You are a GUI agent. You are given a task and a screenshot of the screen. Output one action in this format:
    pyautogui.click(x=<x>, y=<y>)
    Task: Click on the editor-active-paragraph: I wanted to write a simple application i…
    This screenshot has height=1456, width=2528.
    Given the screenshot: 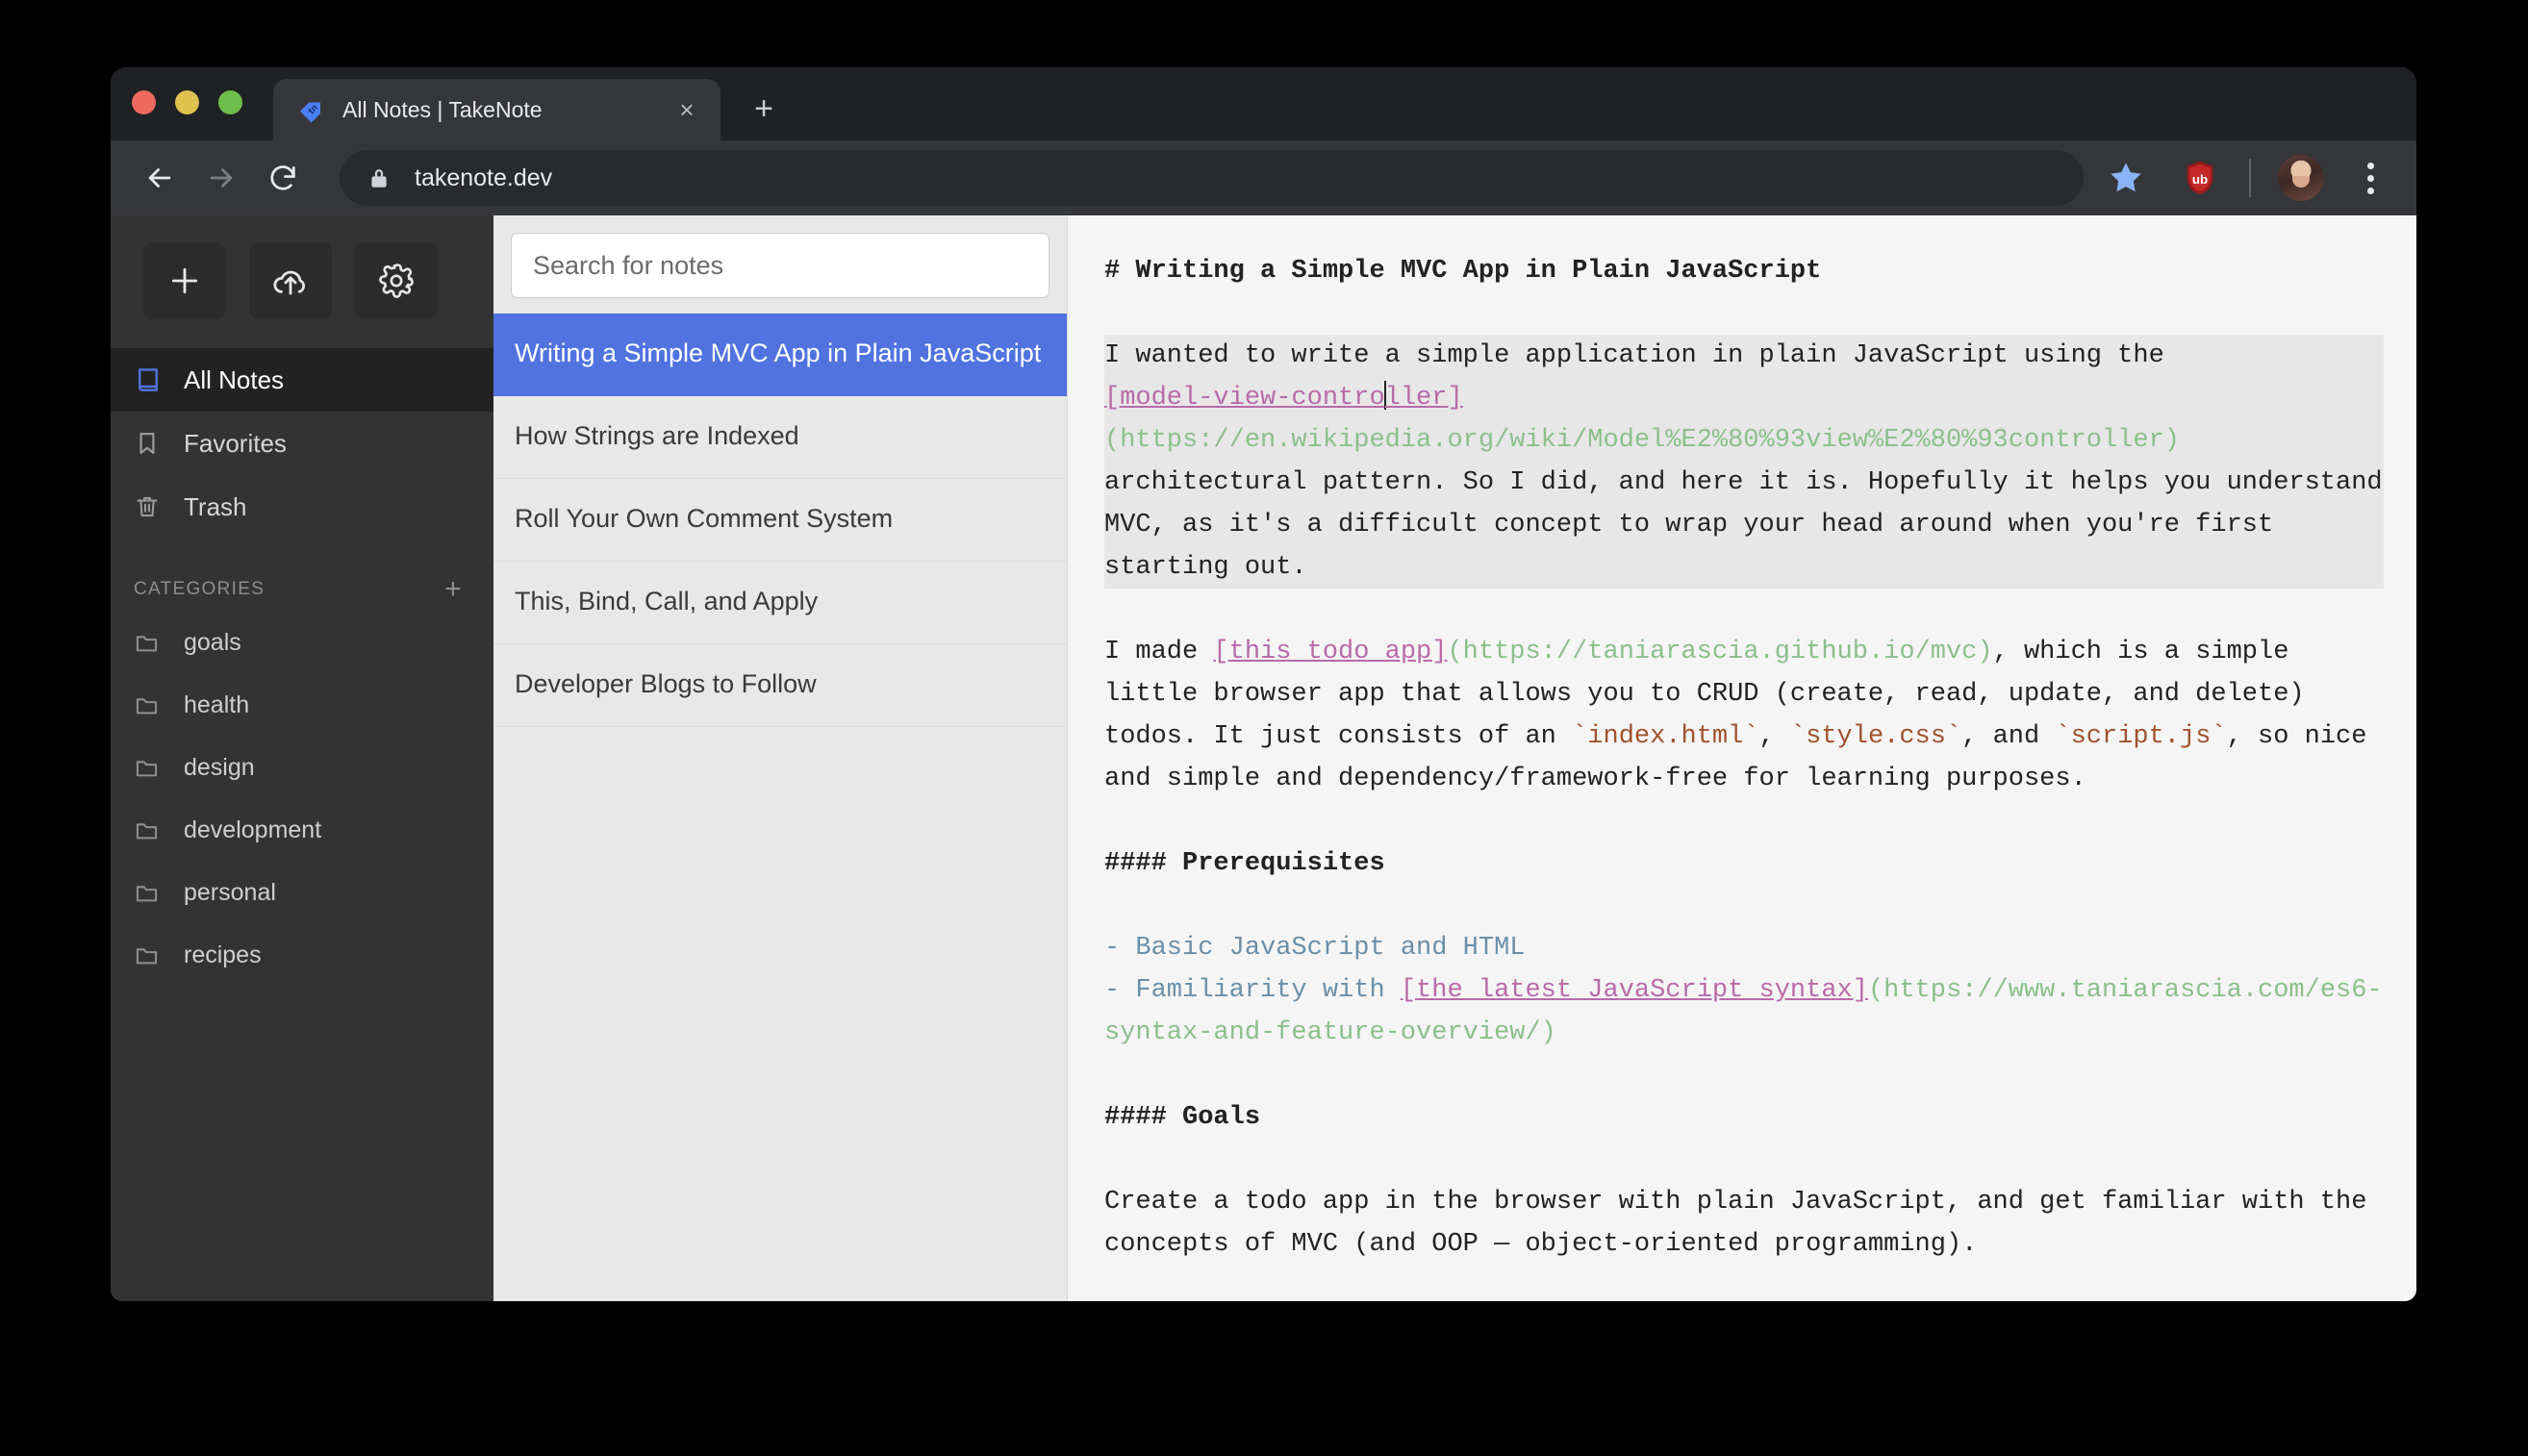 What is the action you would take?
    pyautogui.click(x=1744, y=462)
    